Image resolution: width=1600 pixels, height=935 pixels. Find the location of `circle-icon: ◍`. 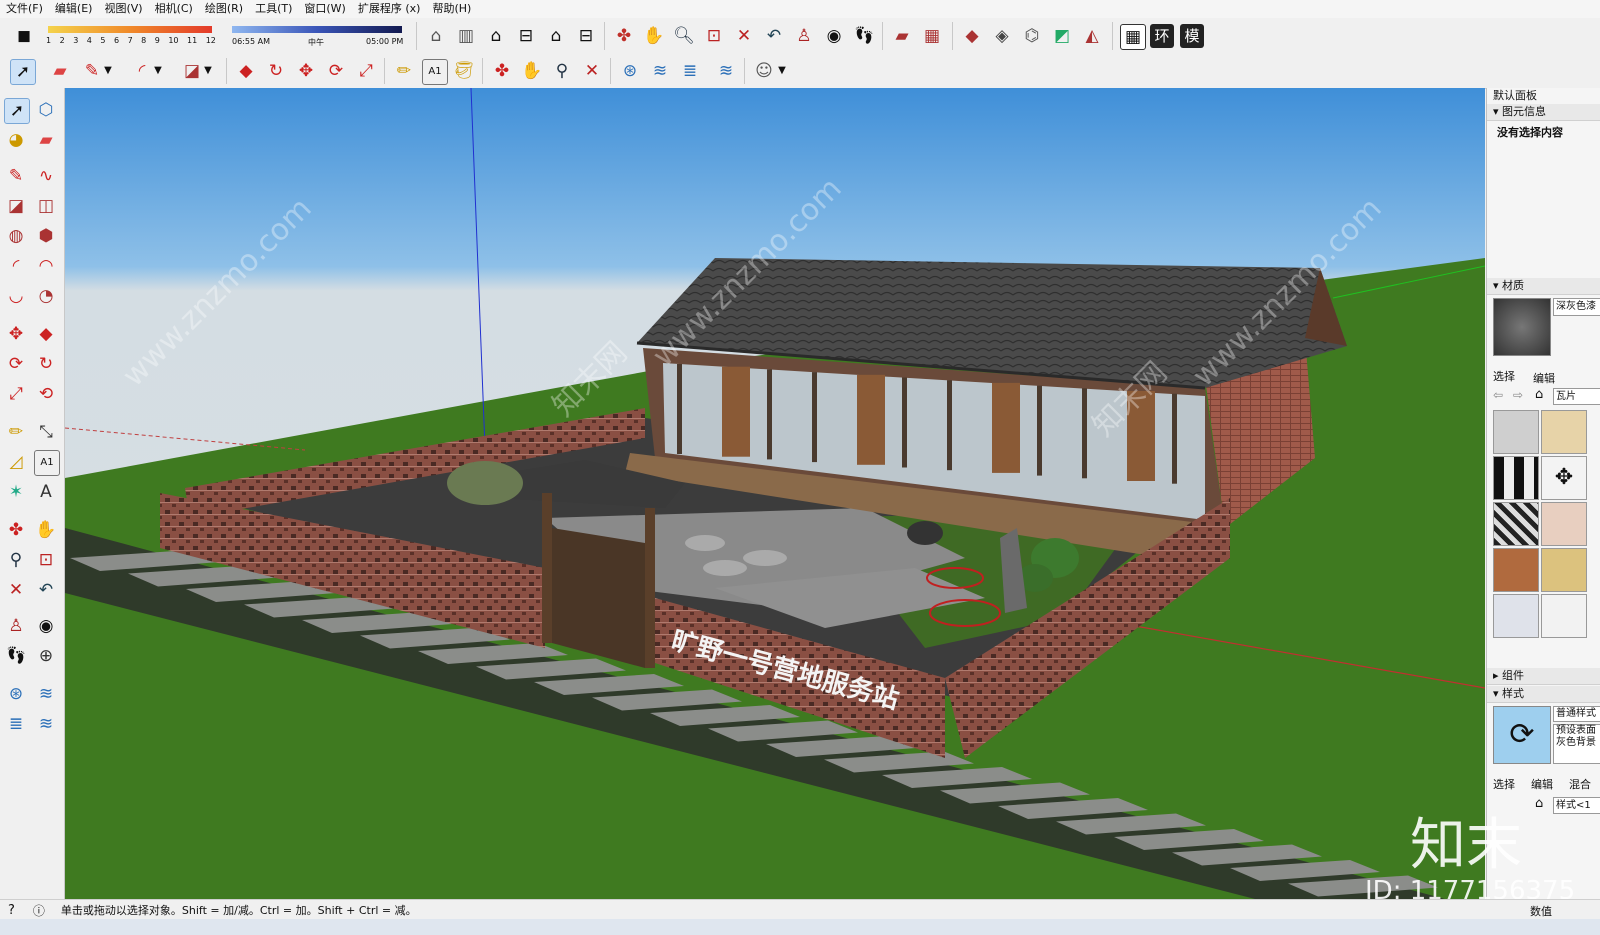

circle-icon: ◍ is located at coordinates (16, 236).